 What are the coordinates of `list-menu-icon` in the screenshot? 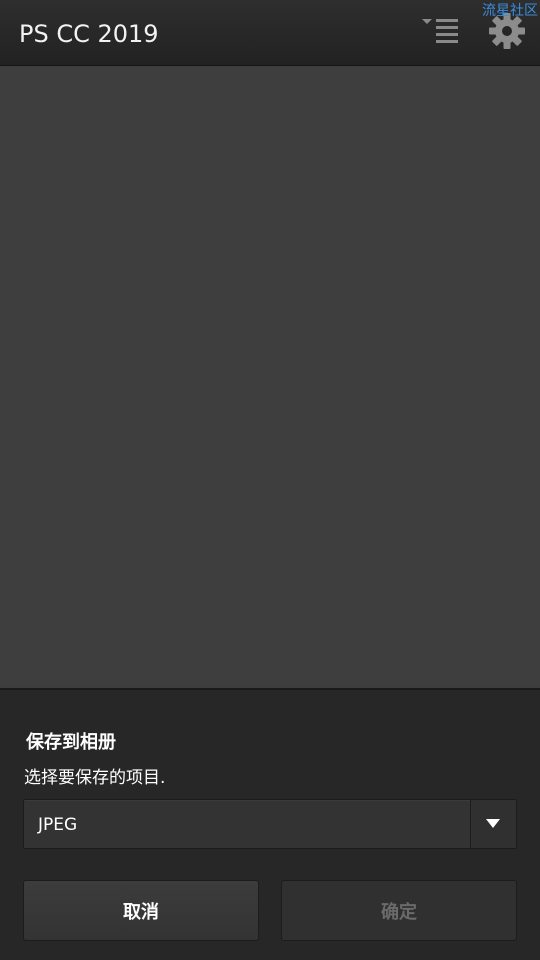 It's located at (440, 31).